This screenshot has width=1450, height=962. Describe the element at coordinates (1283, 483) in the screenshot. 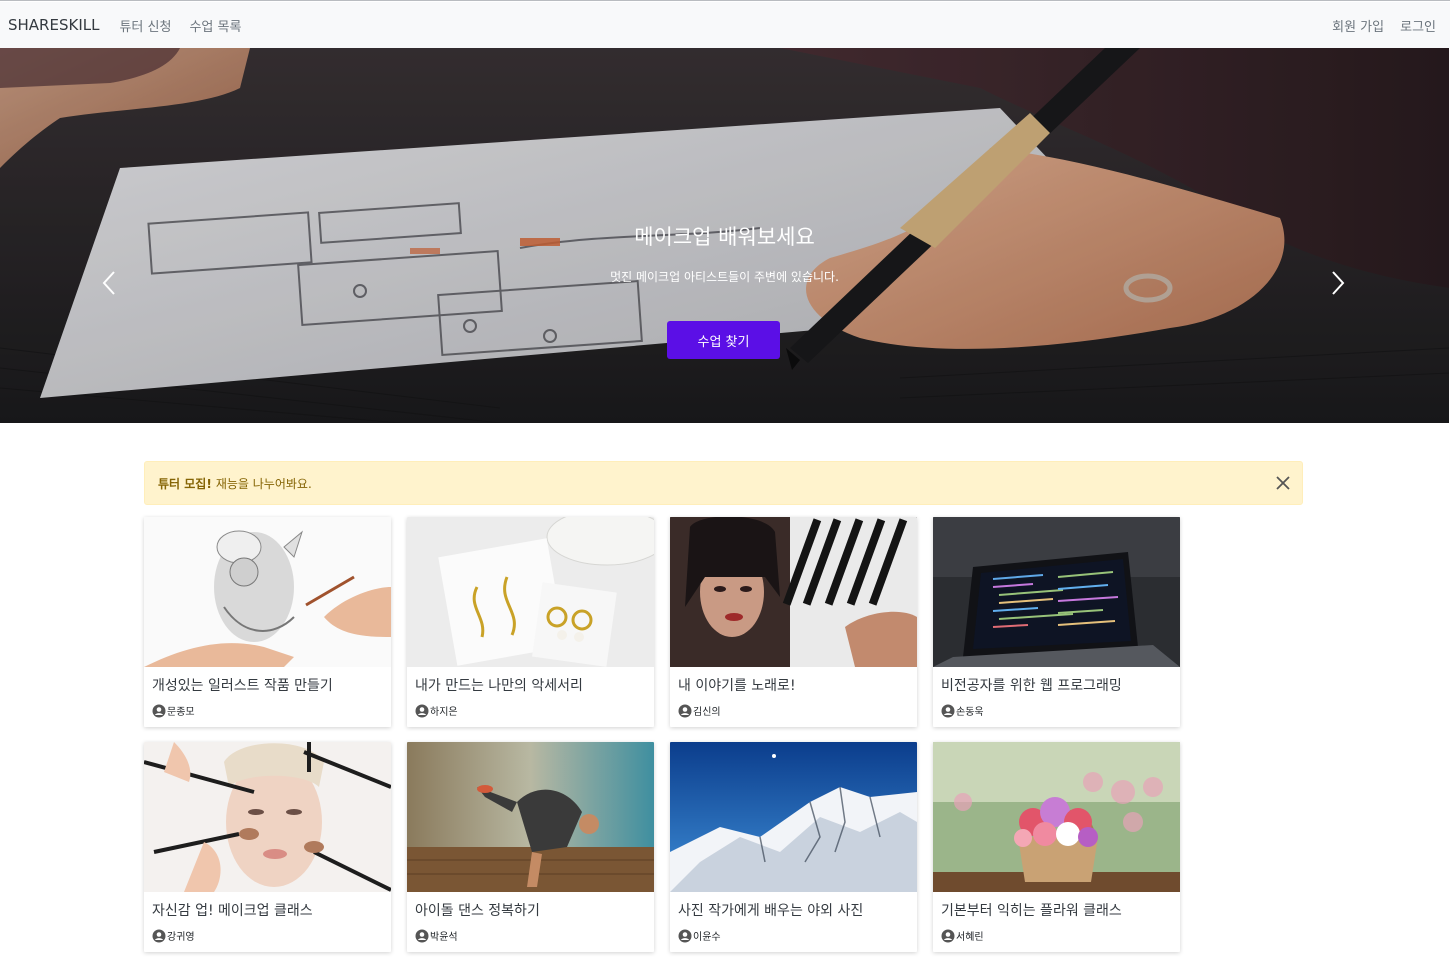

I see `close-icon` at that location.